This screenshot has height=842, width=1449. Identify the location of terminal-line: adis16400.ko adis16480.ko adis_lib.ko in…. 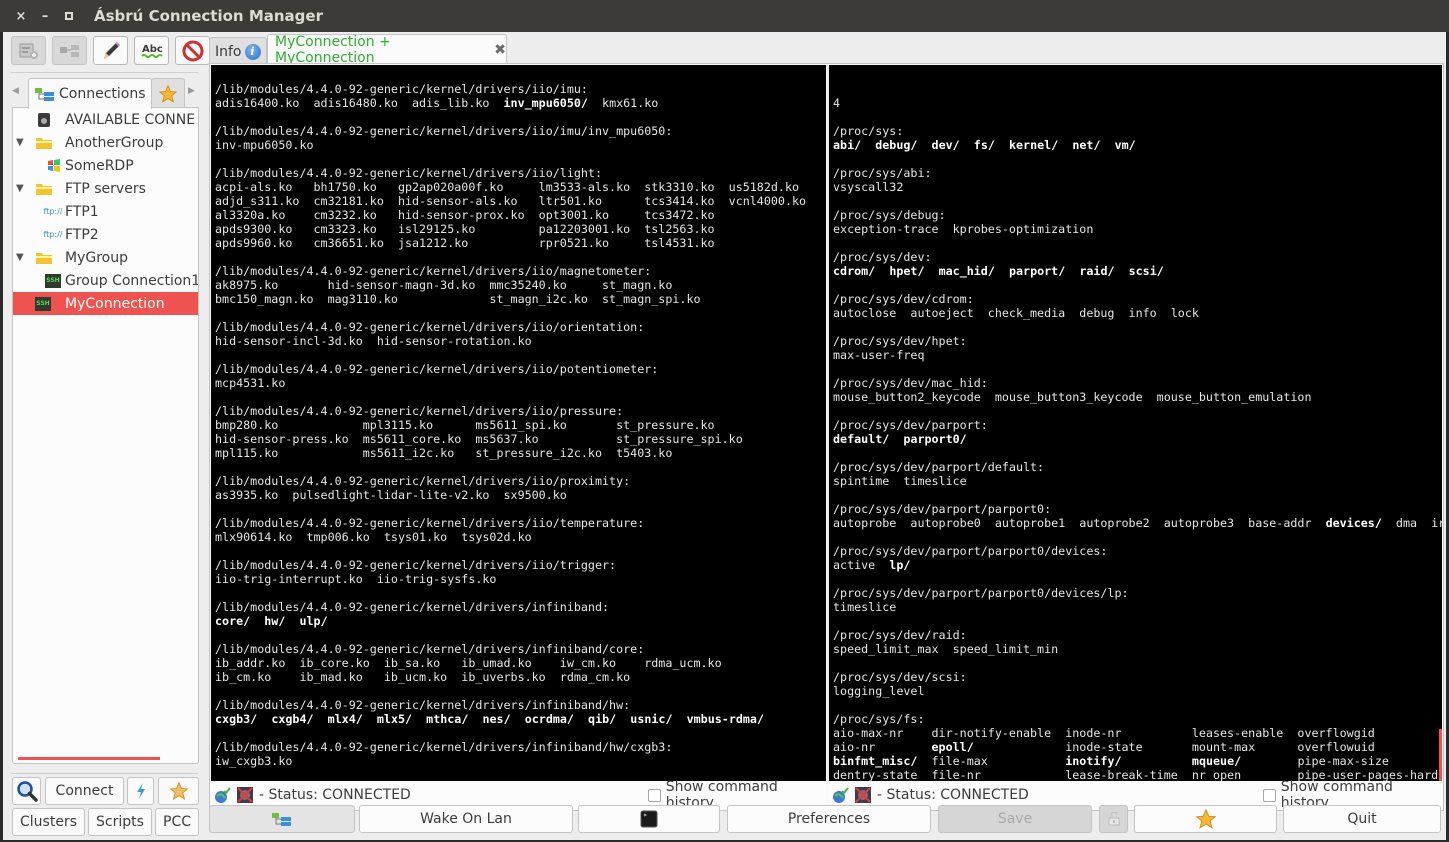
(437, 103).